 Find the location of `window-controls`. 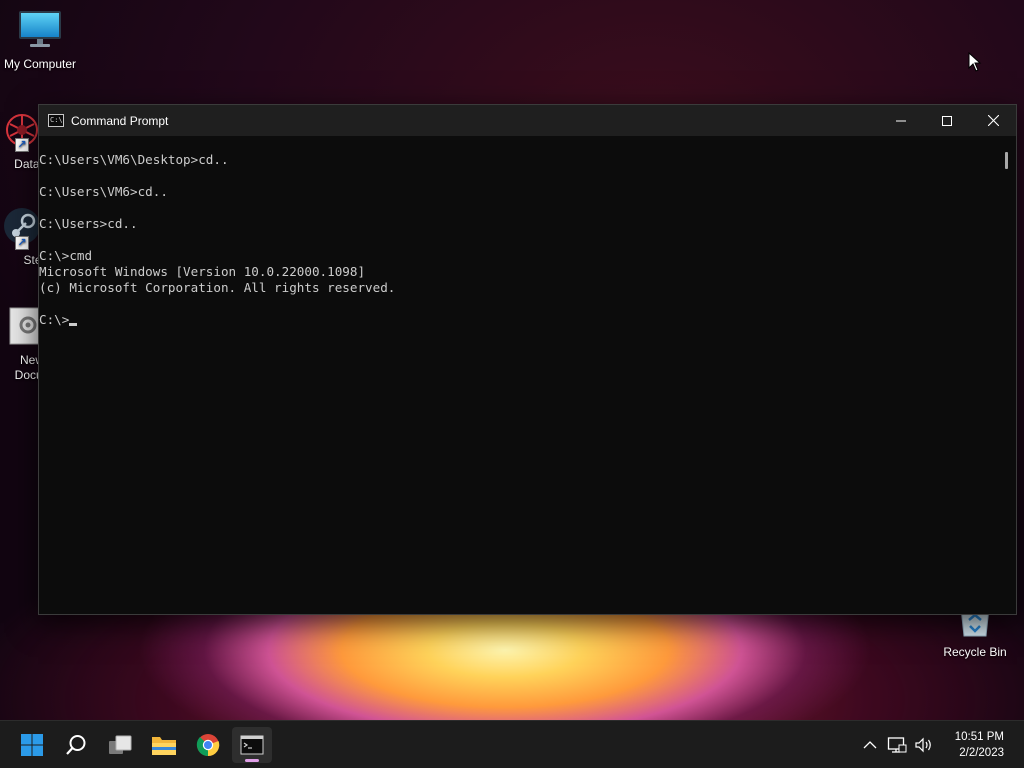

window-controls is located at coordinates (947, 120).